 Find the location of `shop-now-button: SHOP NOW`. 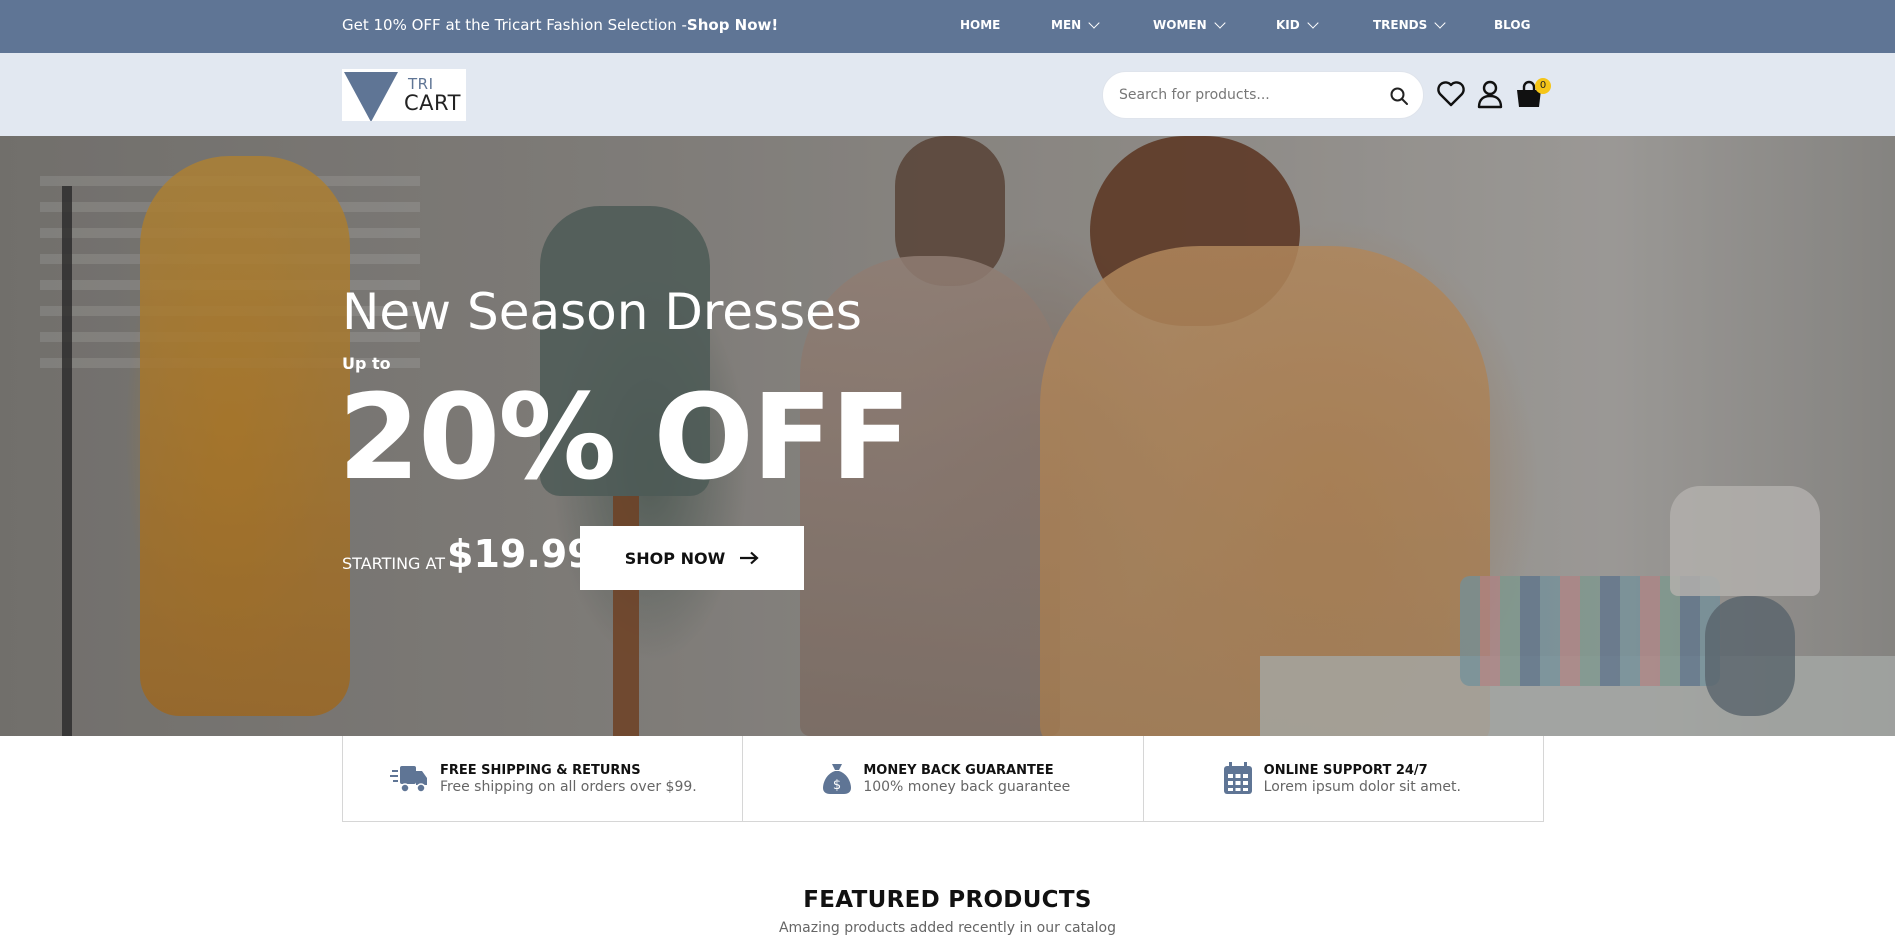

shop-now-button: SHOP NOW is located at coordinates (692, 558).